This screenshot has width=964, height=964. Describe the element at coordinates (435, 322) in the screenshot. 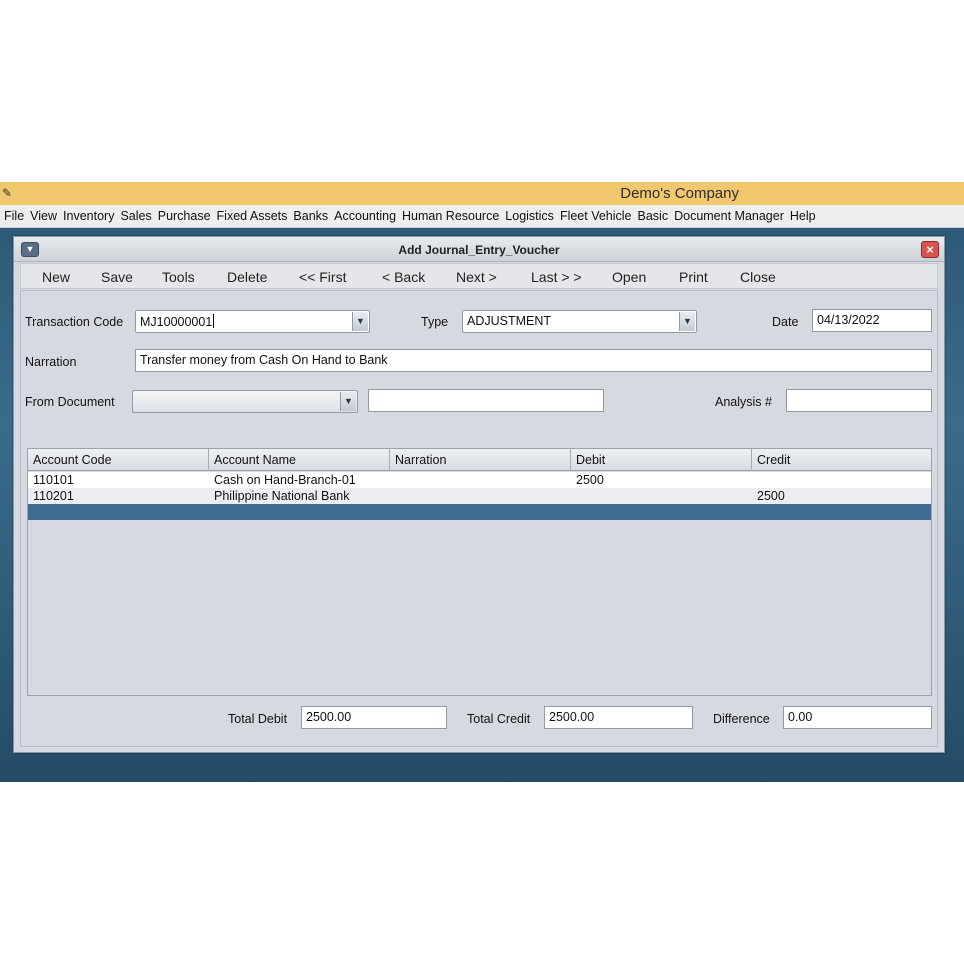

I see `type-label: Type` at that location.